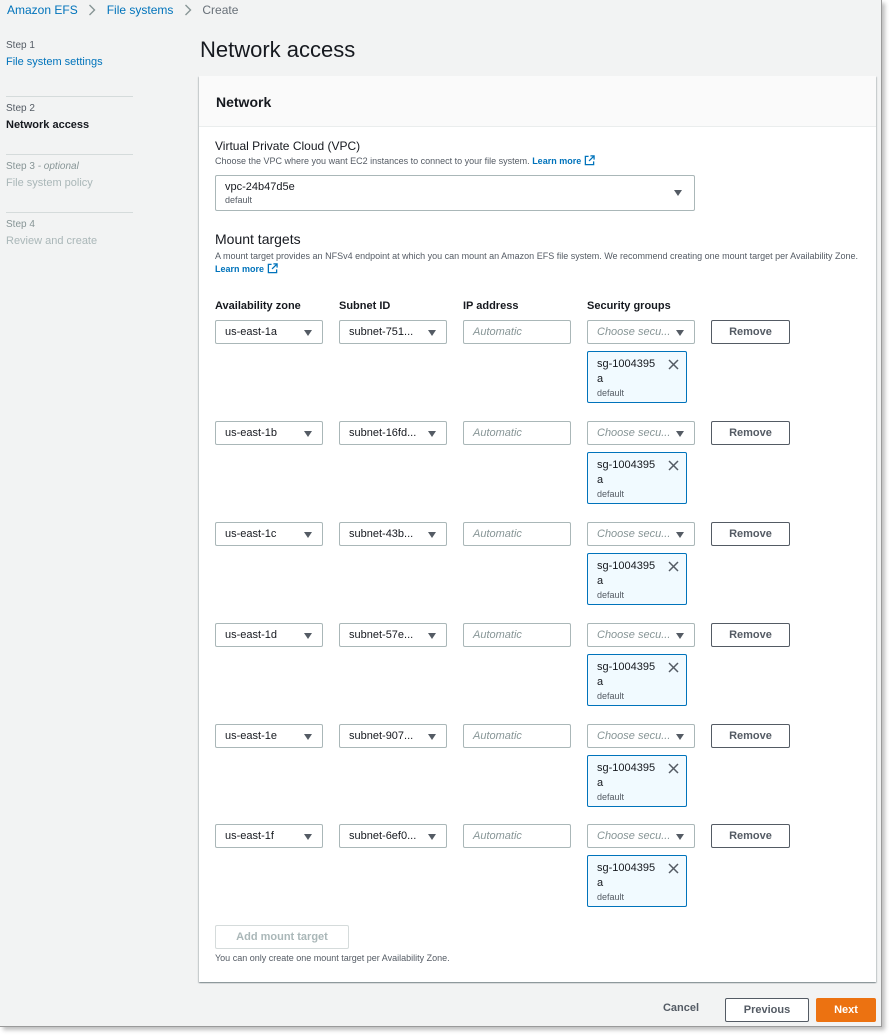 The height and width of the screenshot is (1035, 889). What do you see at coordinates (69, 62) in the screenshot?
I see `step-link-file-system-settings: File system settings` at bounding box center [69, 62].